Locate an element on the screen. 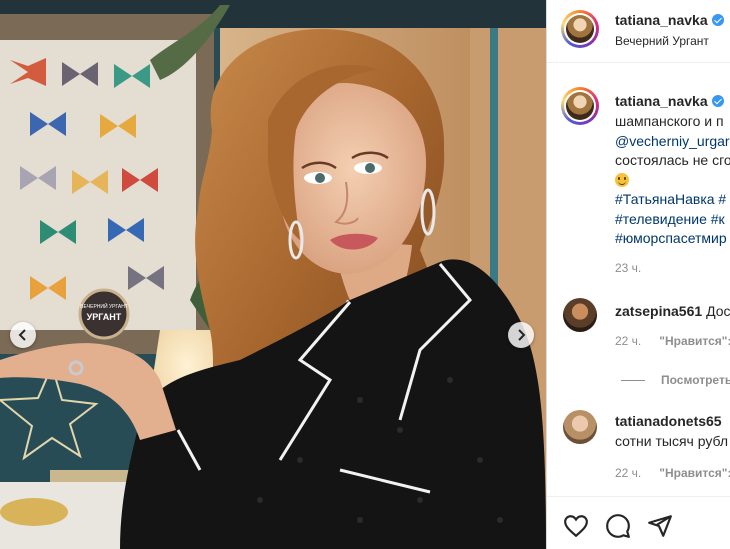 The width and height of the screenshot is (730, 549). comment-text: Дос is located at coordinates (718, 311).